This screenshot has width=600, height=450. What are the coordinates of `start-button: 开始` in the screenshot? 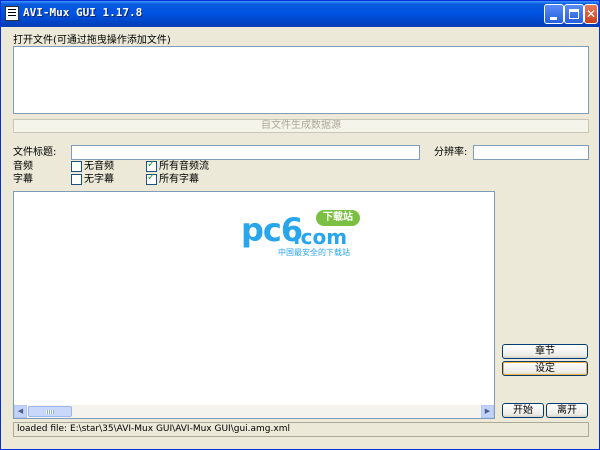 It's located at (523, 410).